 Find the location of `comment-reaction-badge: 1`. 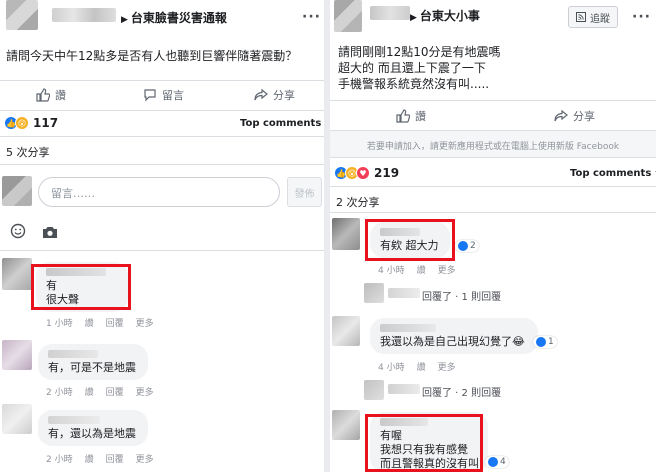

comment-reaction-badge: 1 is located at coordinates (545, 342).